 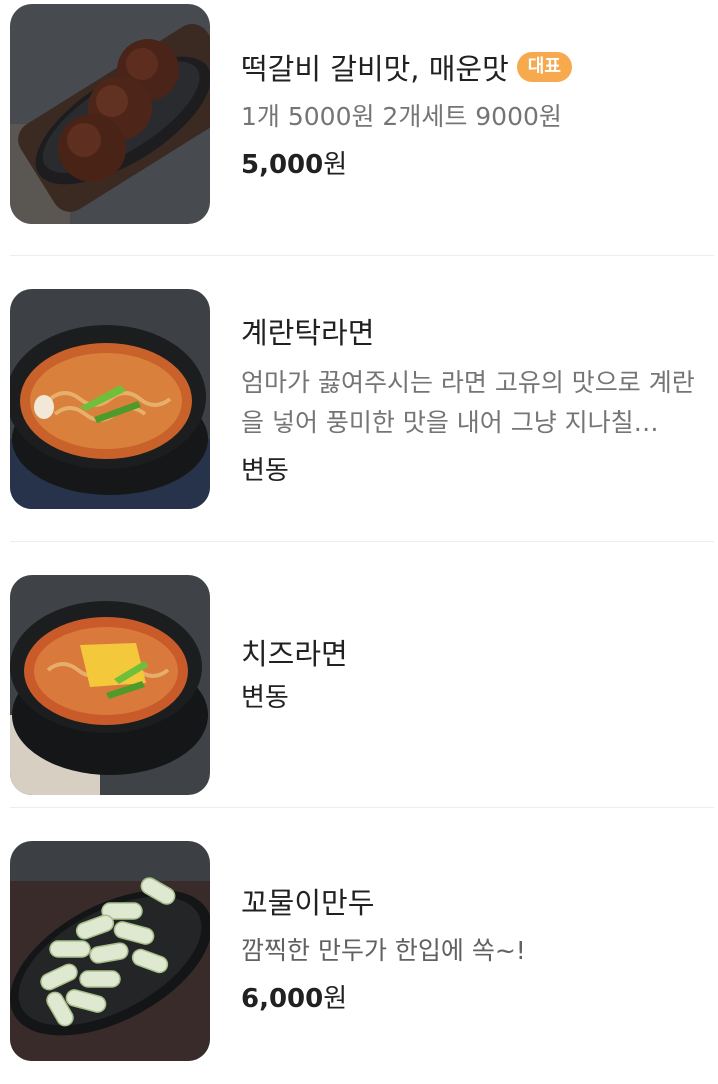 I want to click on menu-item-name: 꼬물이만두, so click(x=308, y=903).